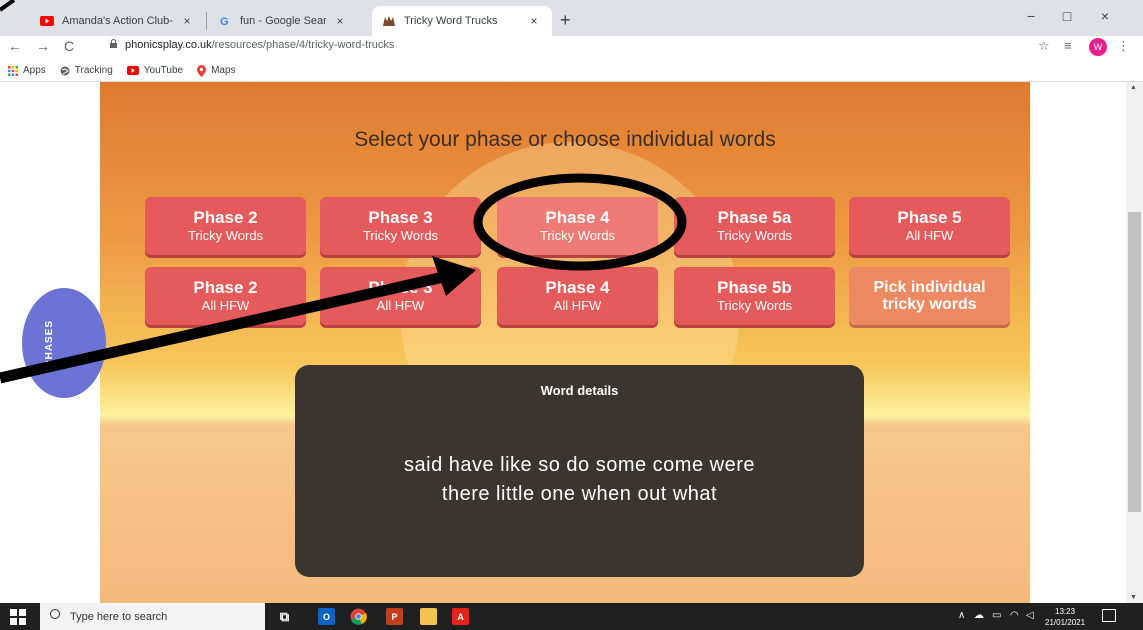 The height and width of the screenshot is (630, 1143). Describe the element at coordinates (1065, 617) in the screenshot. I see `system-clock: 13:23 21/01/2021` at that location.